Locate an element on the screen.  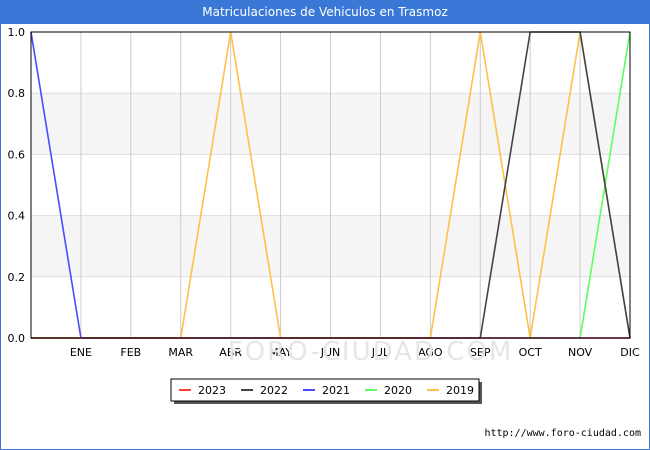
legend-label-2023: 2023 is located at coordinates (212, 390).